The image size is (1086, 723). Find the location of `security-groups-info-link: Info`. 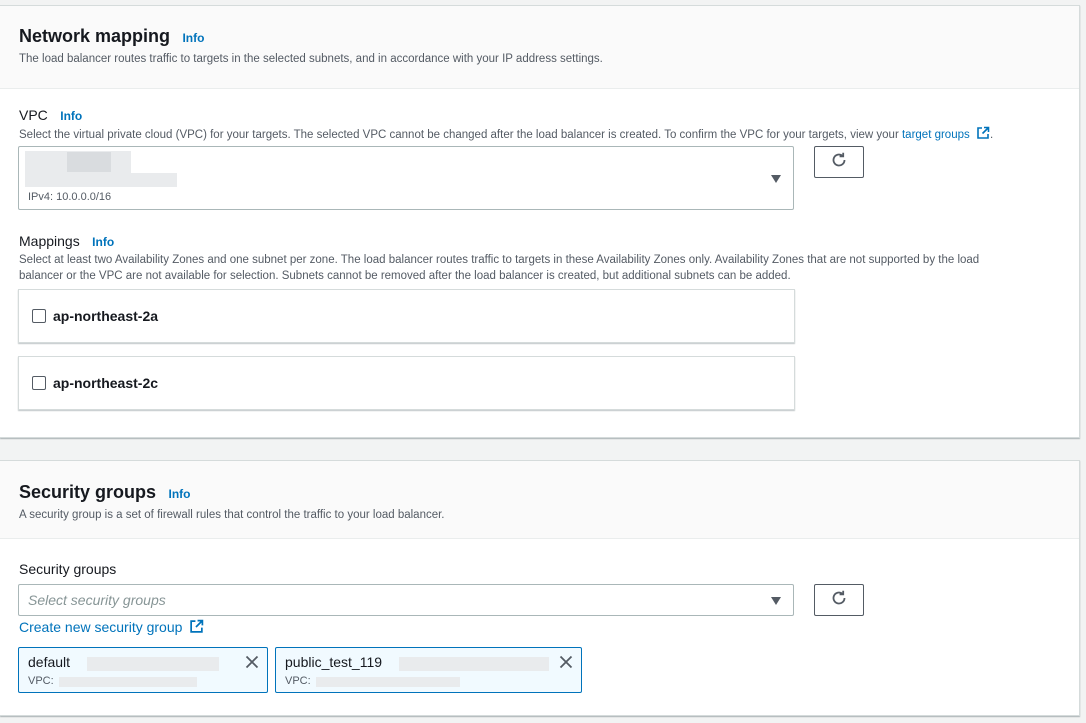

security-groups-info-link: Info is located at coordinates (179, 494).